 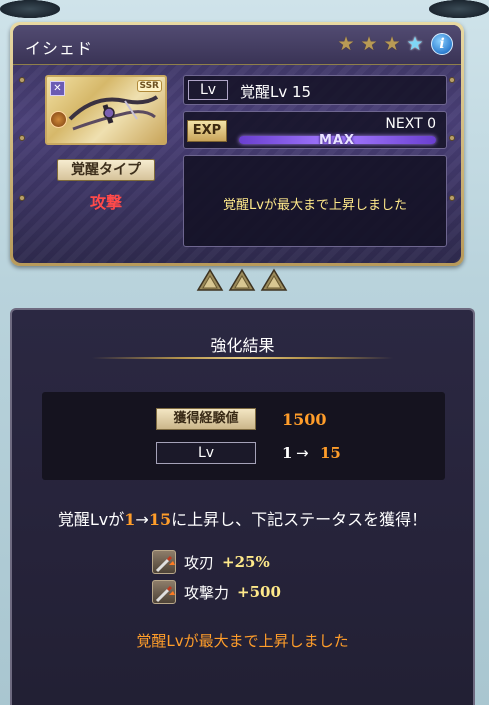 What do you see at coordinates (259, 592) in the screenshot?
I see `bonus-value: +500` at bounding box center [259, 592].